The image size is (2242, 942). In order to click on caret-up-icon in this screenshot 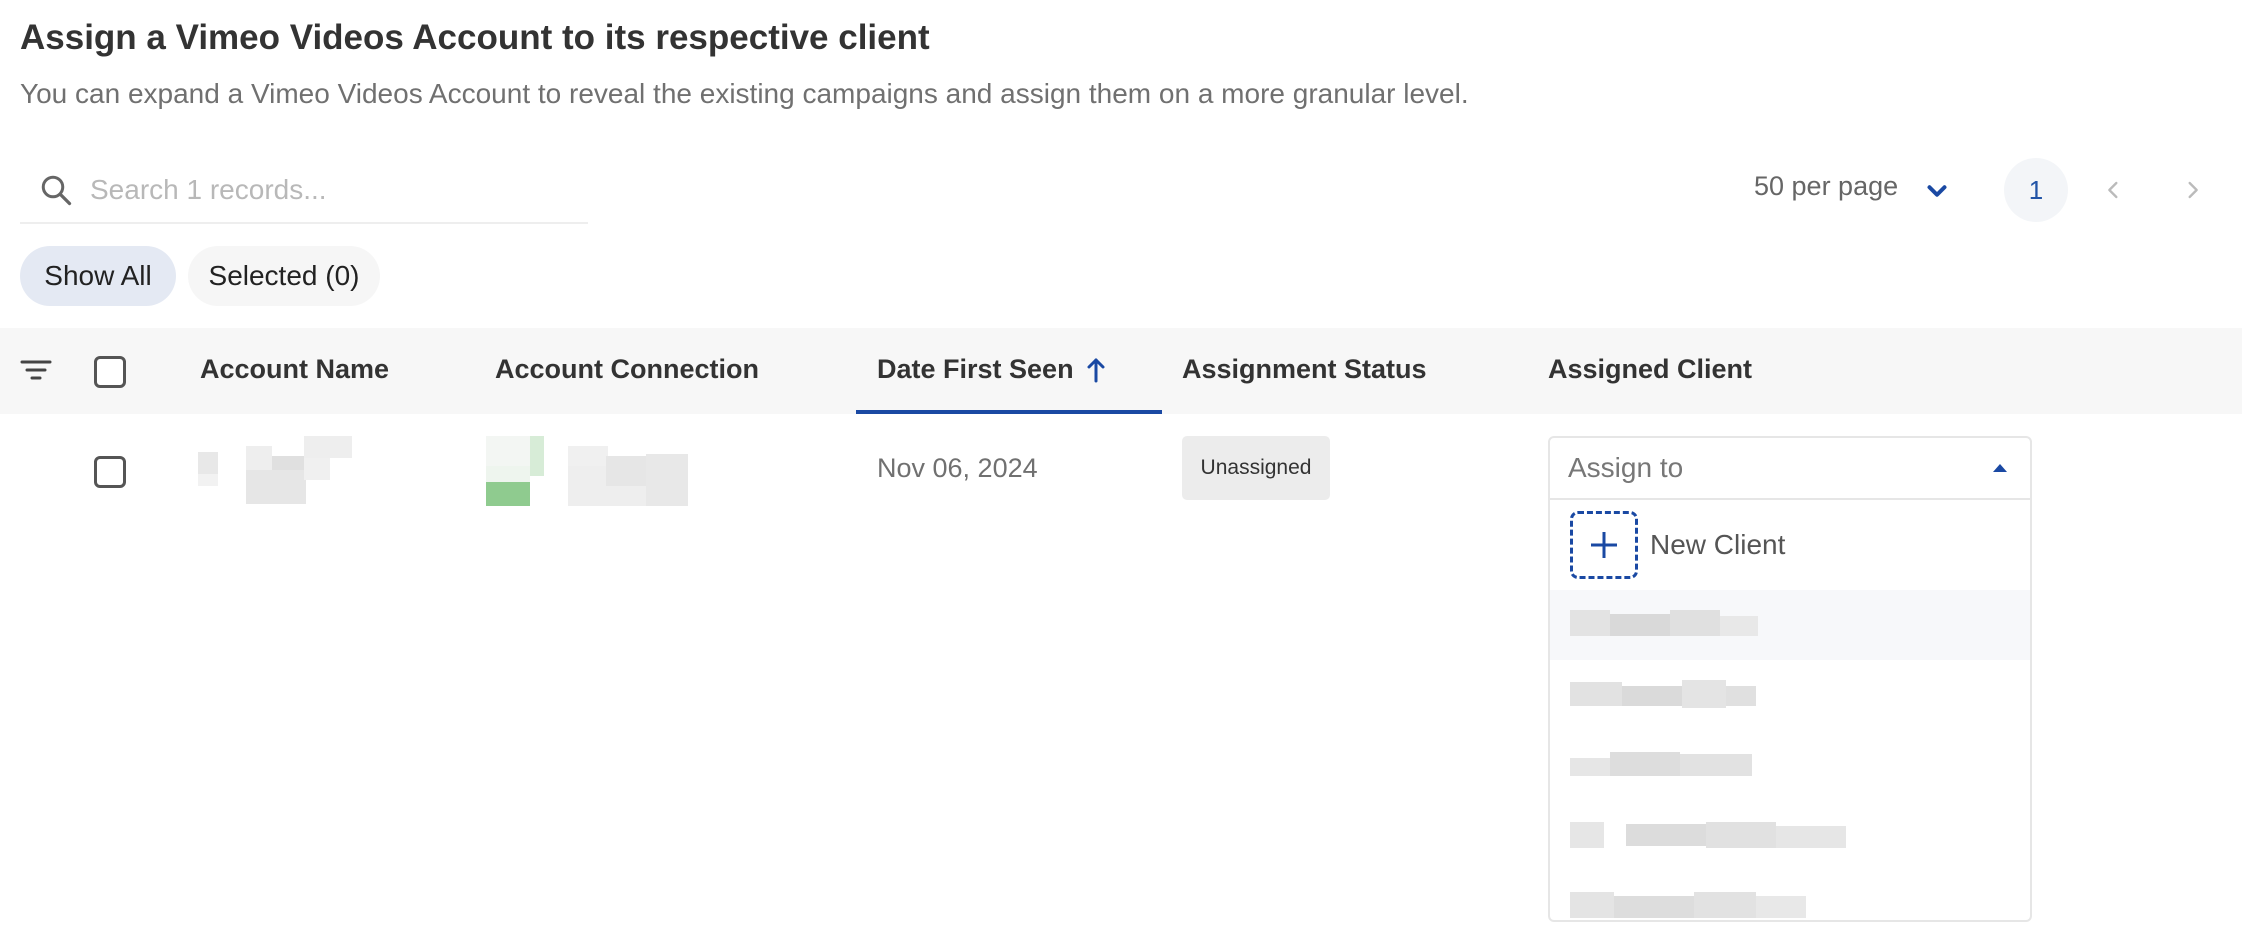, I will do `click(2000, 468)`.